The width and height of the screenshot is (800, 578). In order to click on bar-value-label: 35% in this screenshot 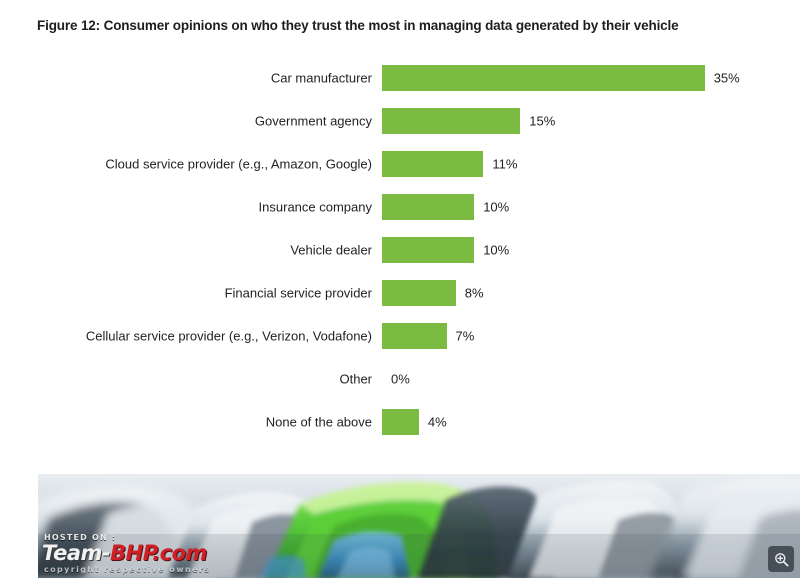, I will do `click(726, 78)`.